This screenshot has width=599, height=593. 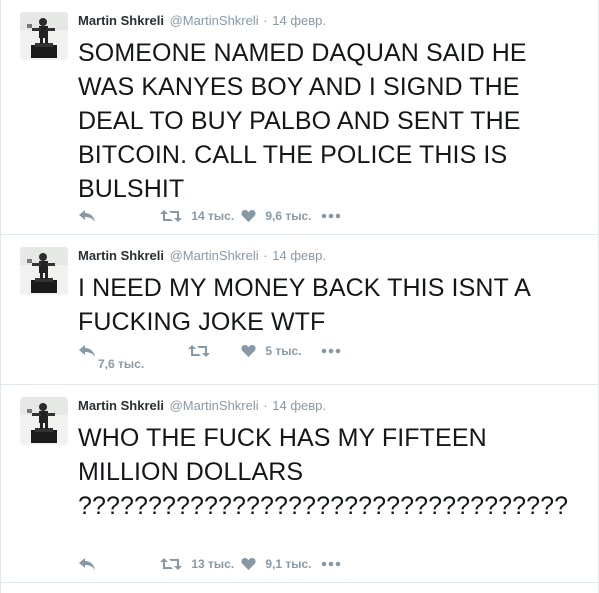 I want to click on like-count: 9,6 тыс., so click(x=288, y=215).